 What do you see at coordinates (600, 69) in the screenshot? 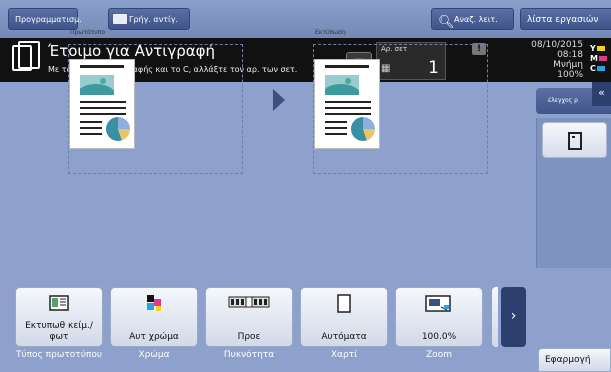
I see `toner-cyan: C` at bounding box center [600, 69].